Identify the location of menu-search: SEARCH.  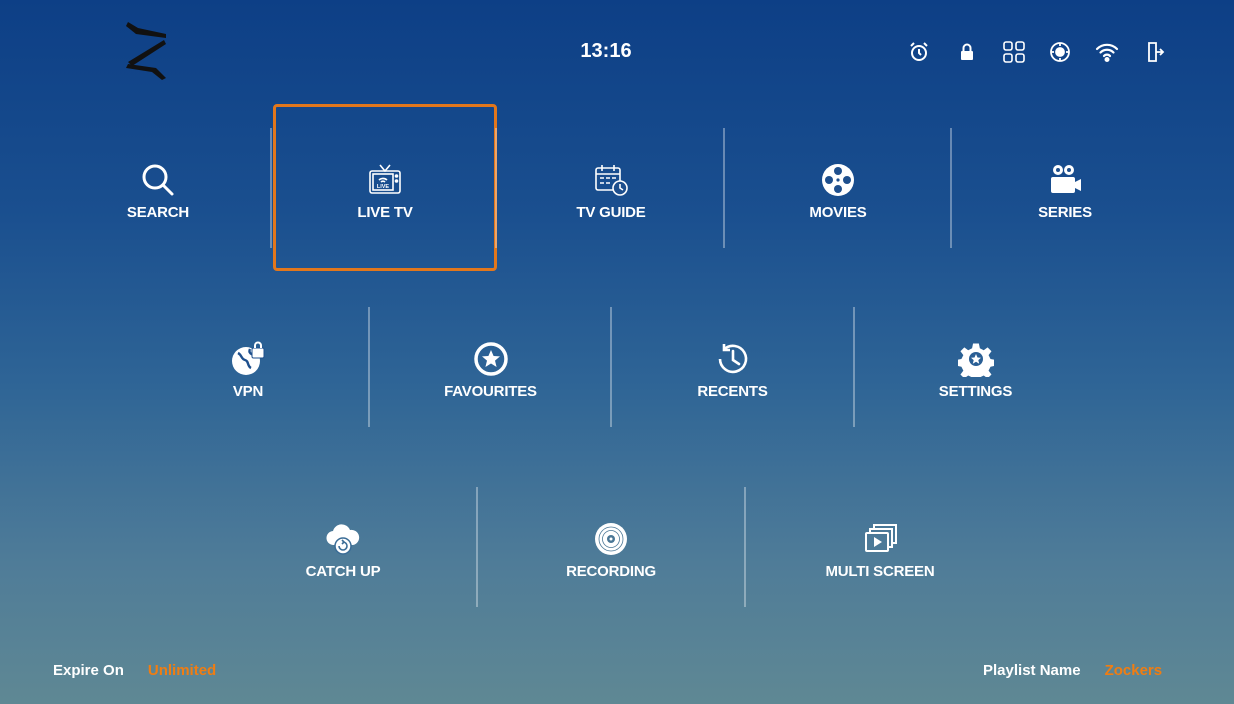
(158, 188).